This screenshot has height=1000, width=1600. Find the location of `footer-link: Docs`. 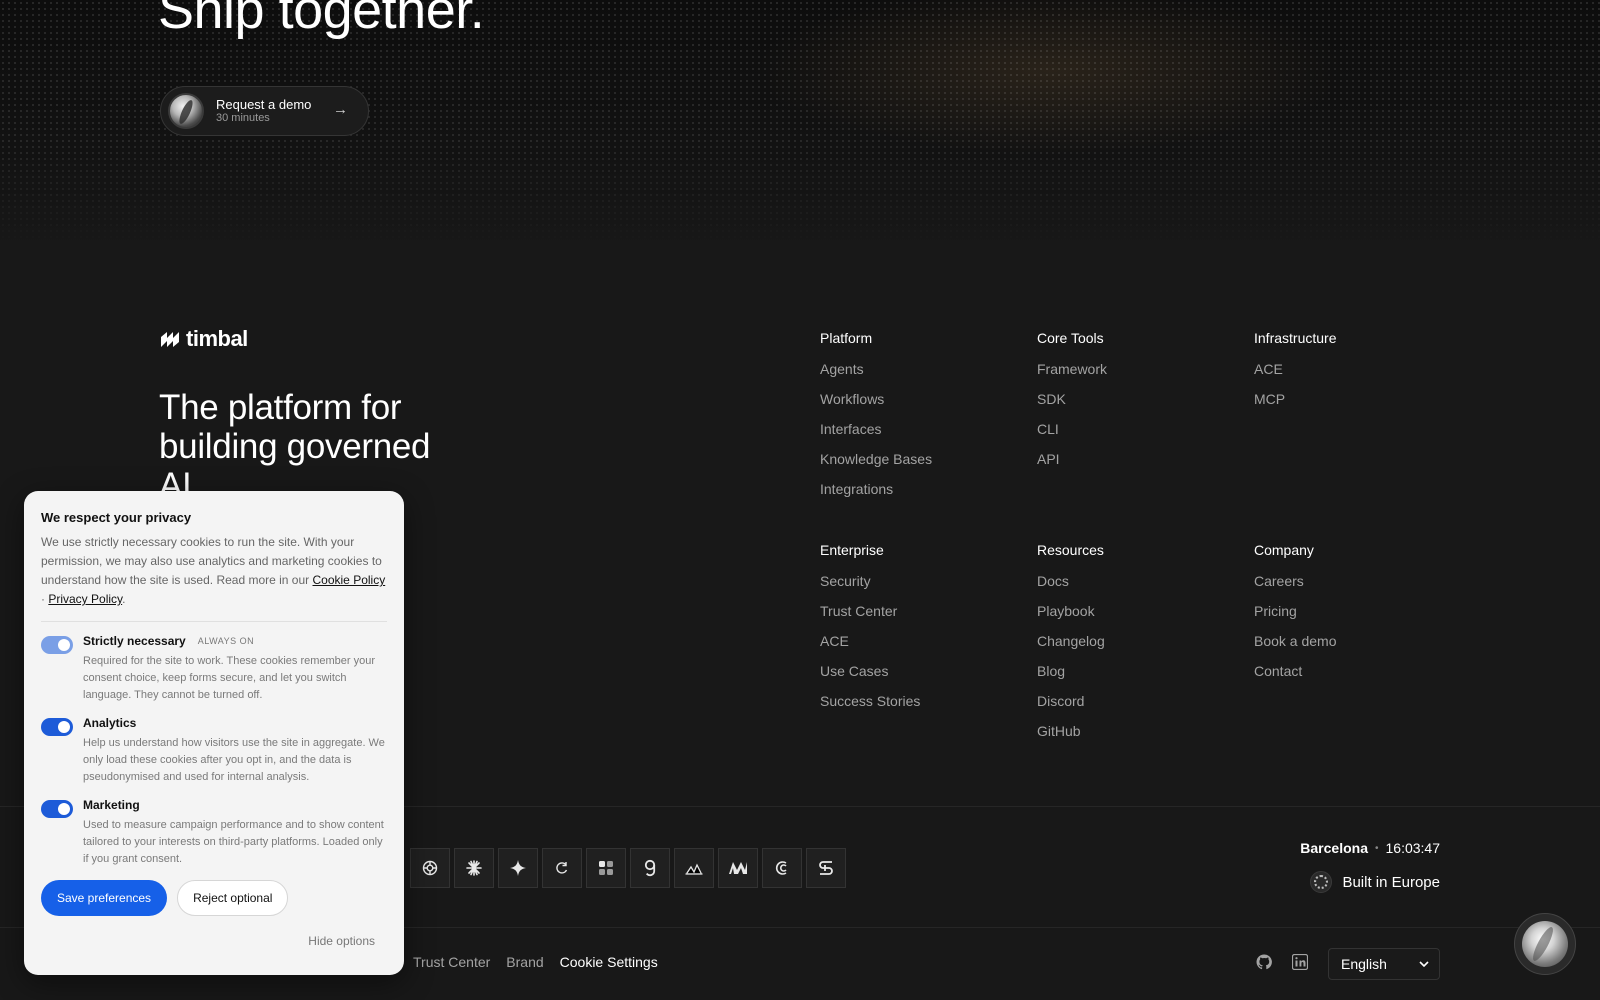

footer-link: Docs is located at coordinates (1137, 586).